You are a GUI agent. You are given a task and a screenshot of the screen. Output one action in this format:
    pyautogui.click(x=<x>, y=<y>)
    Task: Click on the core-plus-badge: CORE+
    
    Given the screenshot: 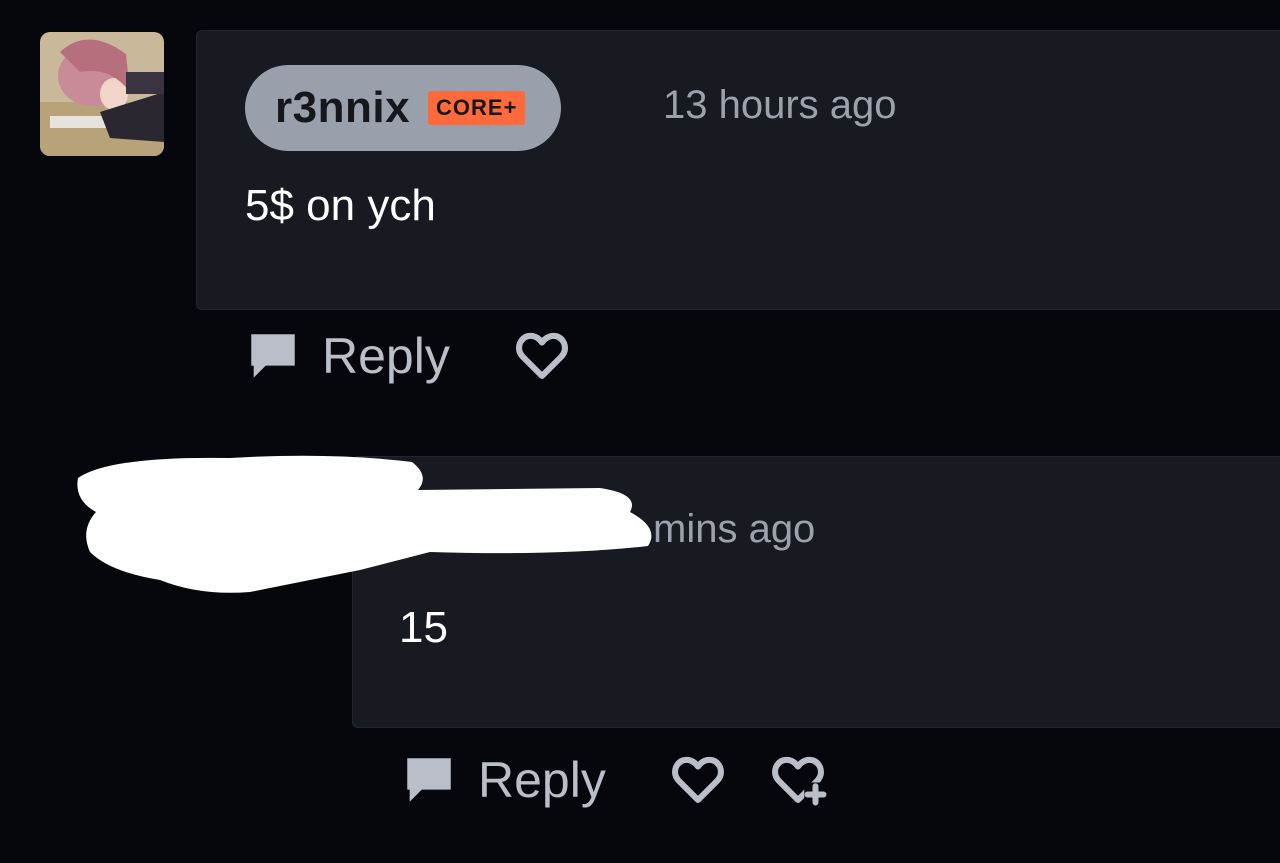 What is the action you would take?
    pyautogui.click(x=477, y=108)
    